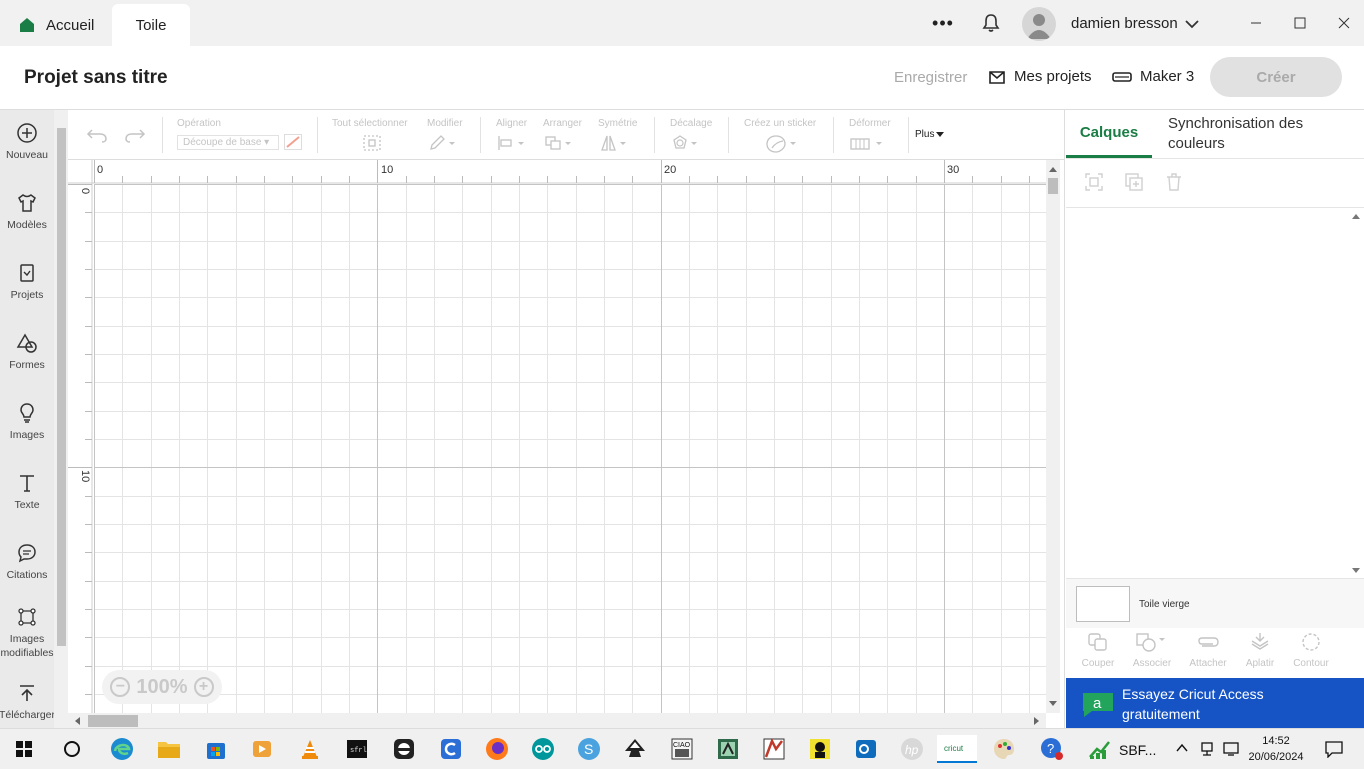 This screenshot has height=769, width=1364. What do you see at coordinates (1152, 650) in the screenshot?
I see `combine-button: Associer` at bounding box center [1152, 650].